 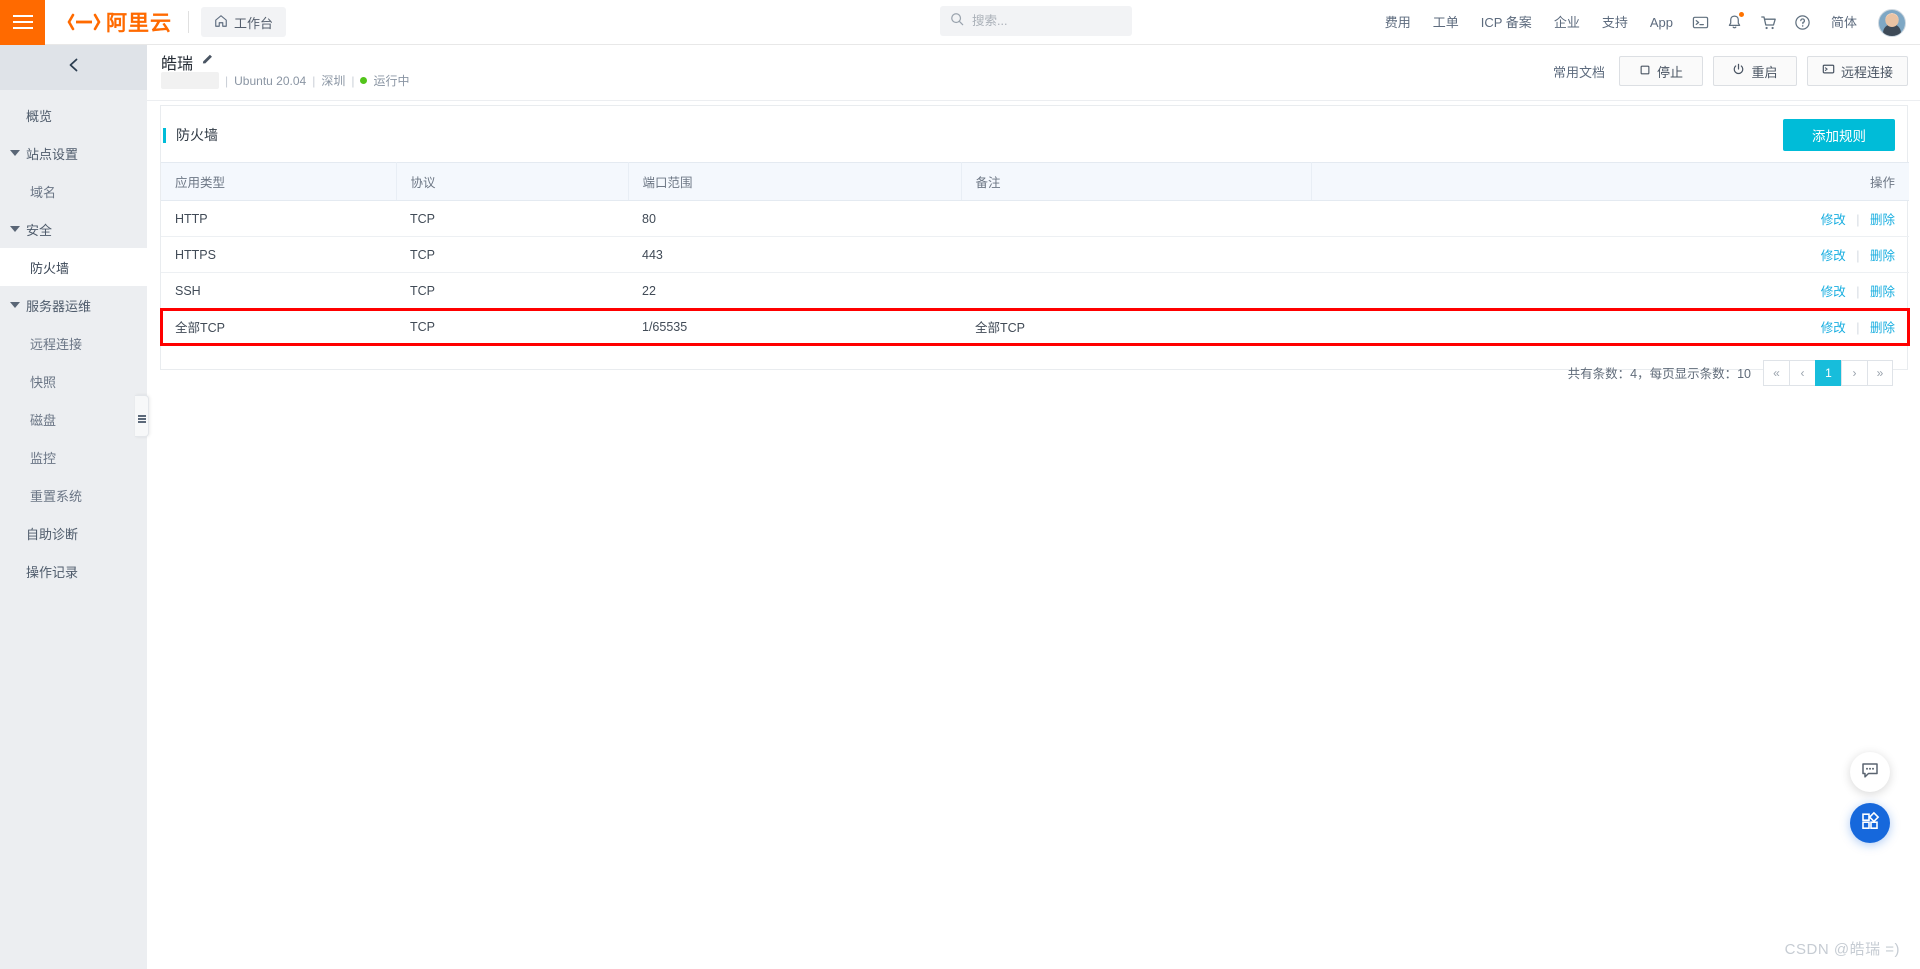 I want to click on help-icon, so click(x=1803, y=22).